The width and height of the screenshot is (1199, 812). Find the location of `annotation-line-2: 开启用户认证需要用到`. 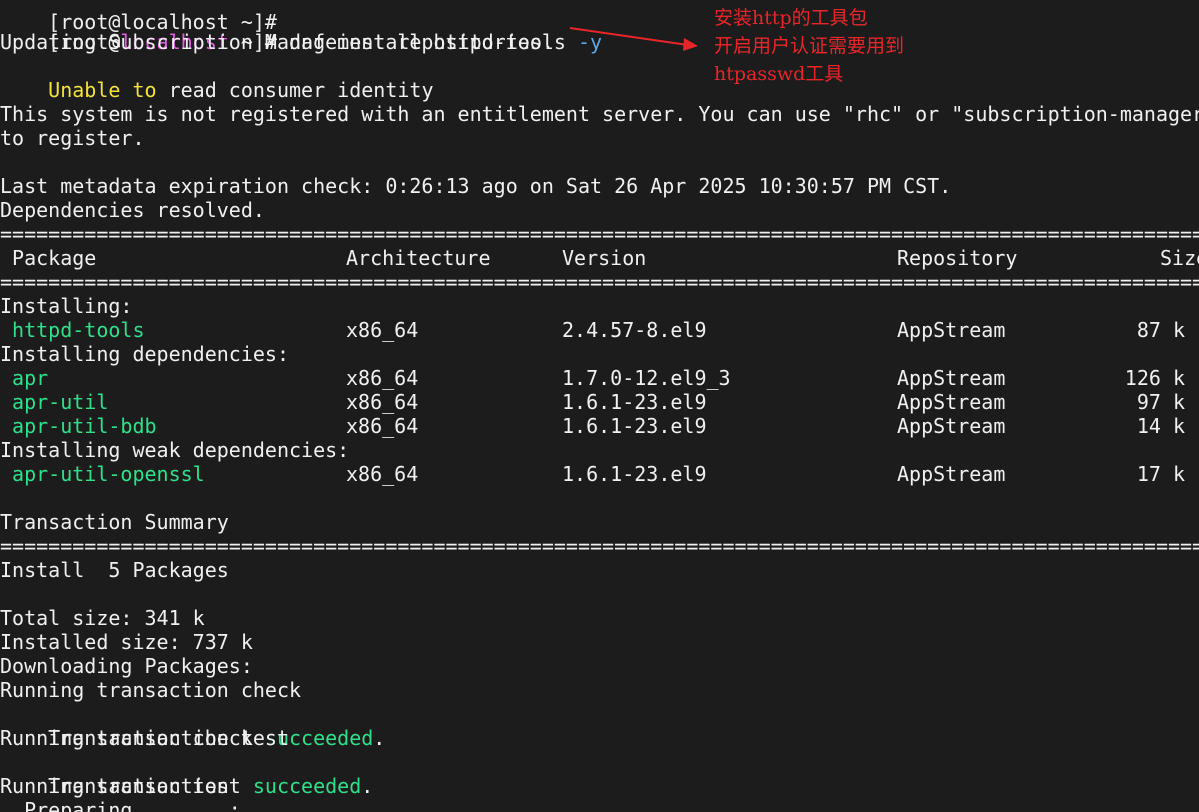

annotation-line-2: 开启用户认证需要用到 is located at coordinates (809, 46).